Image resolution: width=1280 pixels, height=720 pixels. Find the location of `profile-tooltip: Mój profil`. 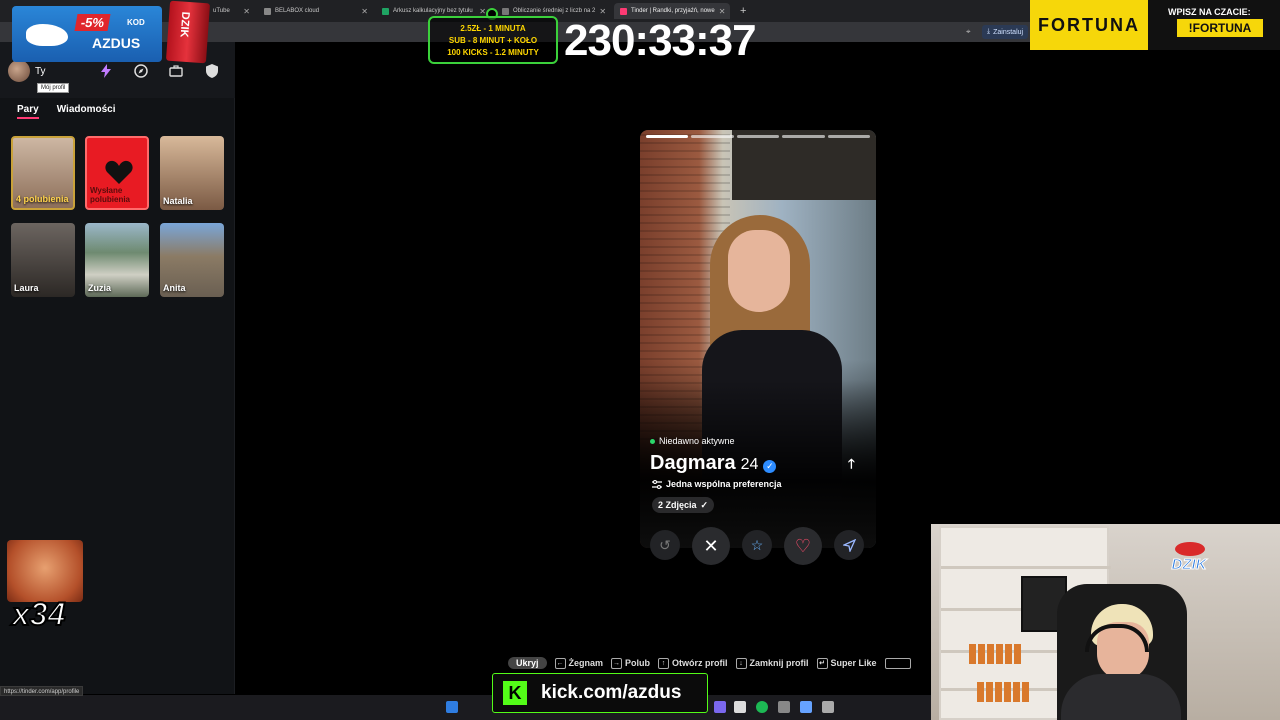

profile-tooltip: Mój profil is located at coordinates (53, 88).